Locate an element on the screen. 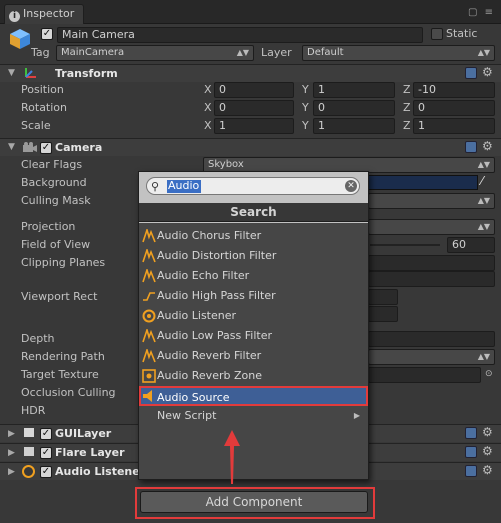  list-item-audio-low-pass-filter: Audio Low Pass Filter is located at coordinates (253, 336).